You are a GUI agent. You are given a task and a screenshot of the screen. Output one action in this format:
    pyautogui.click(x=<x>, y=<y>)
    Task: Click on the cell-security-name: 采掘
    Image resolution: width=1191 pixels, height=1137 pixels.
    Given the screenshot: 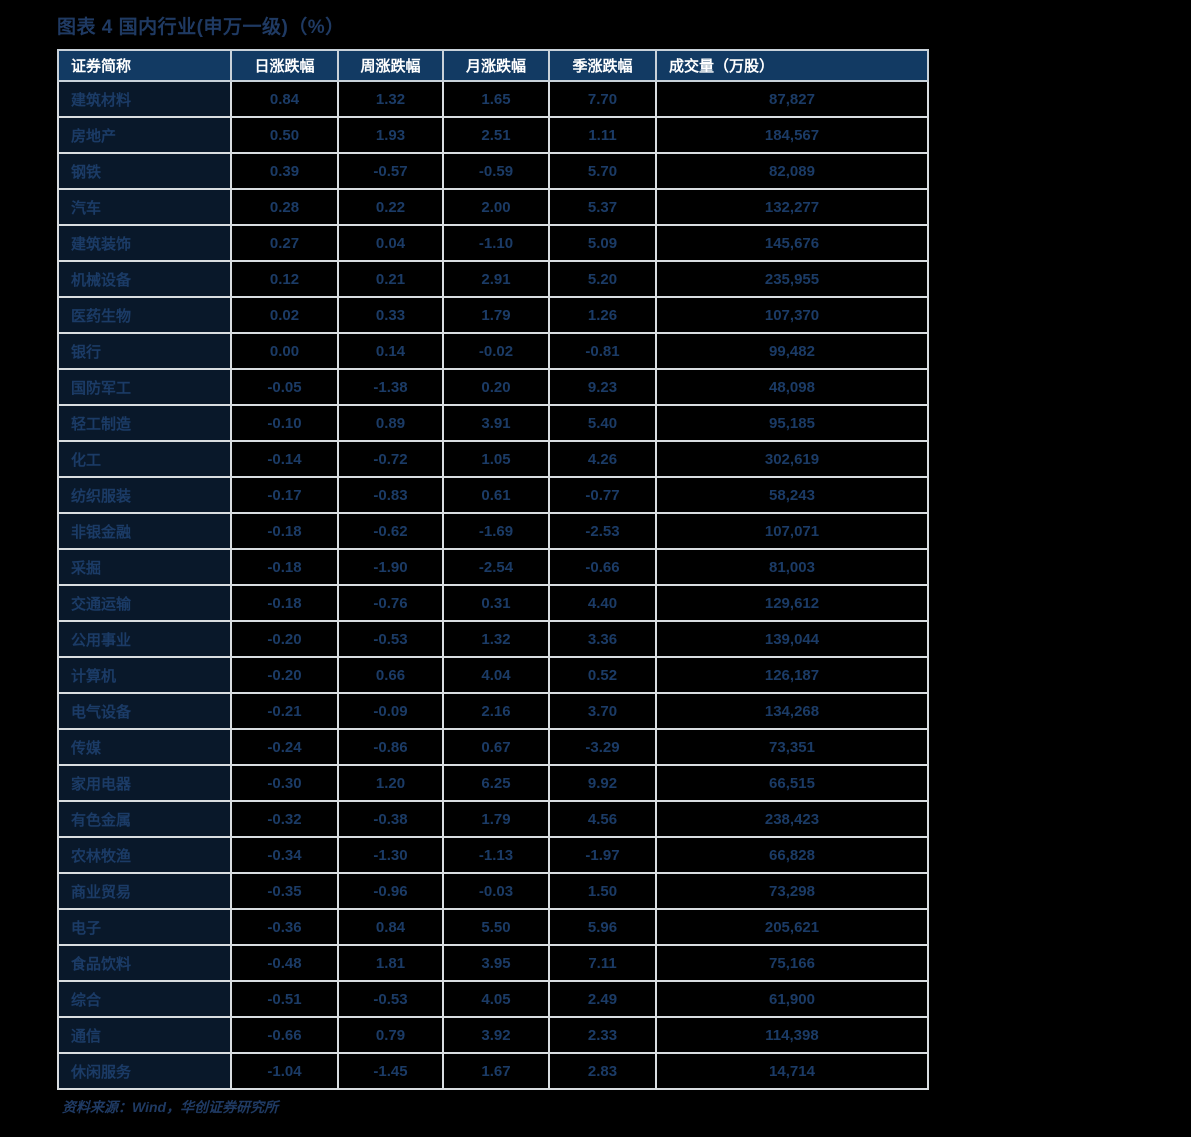 What is the action you would take?
    pyautogui.click(x=144, y=568)
    